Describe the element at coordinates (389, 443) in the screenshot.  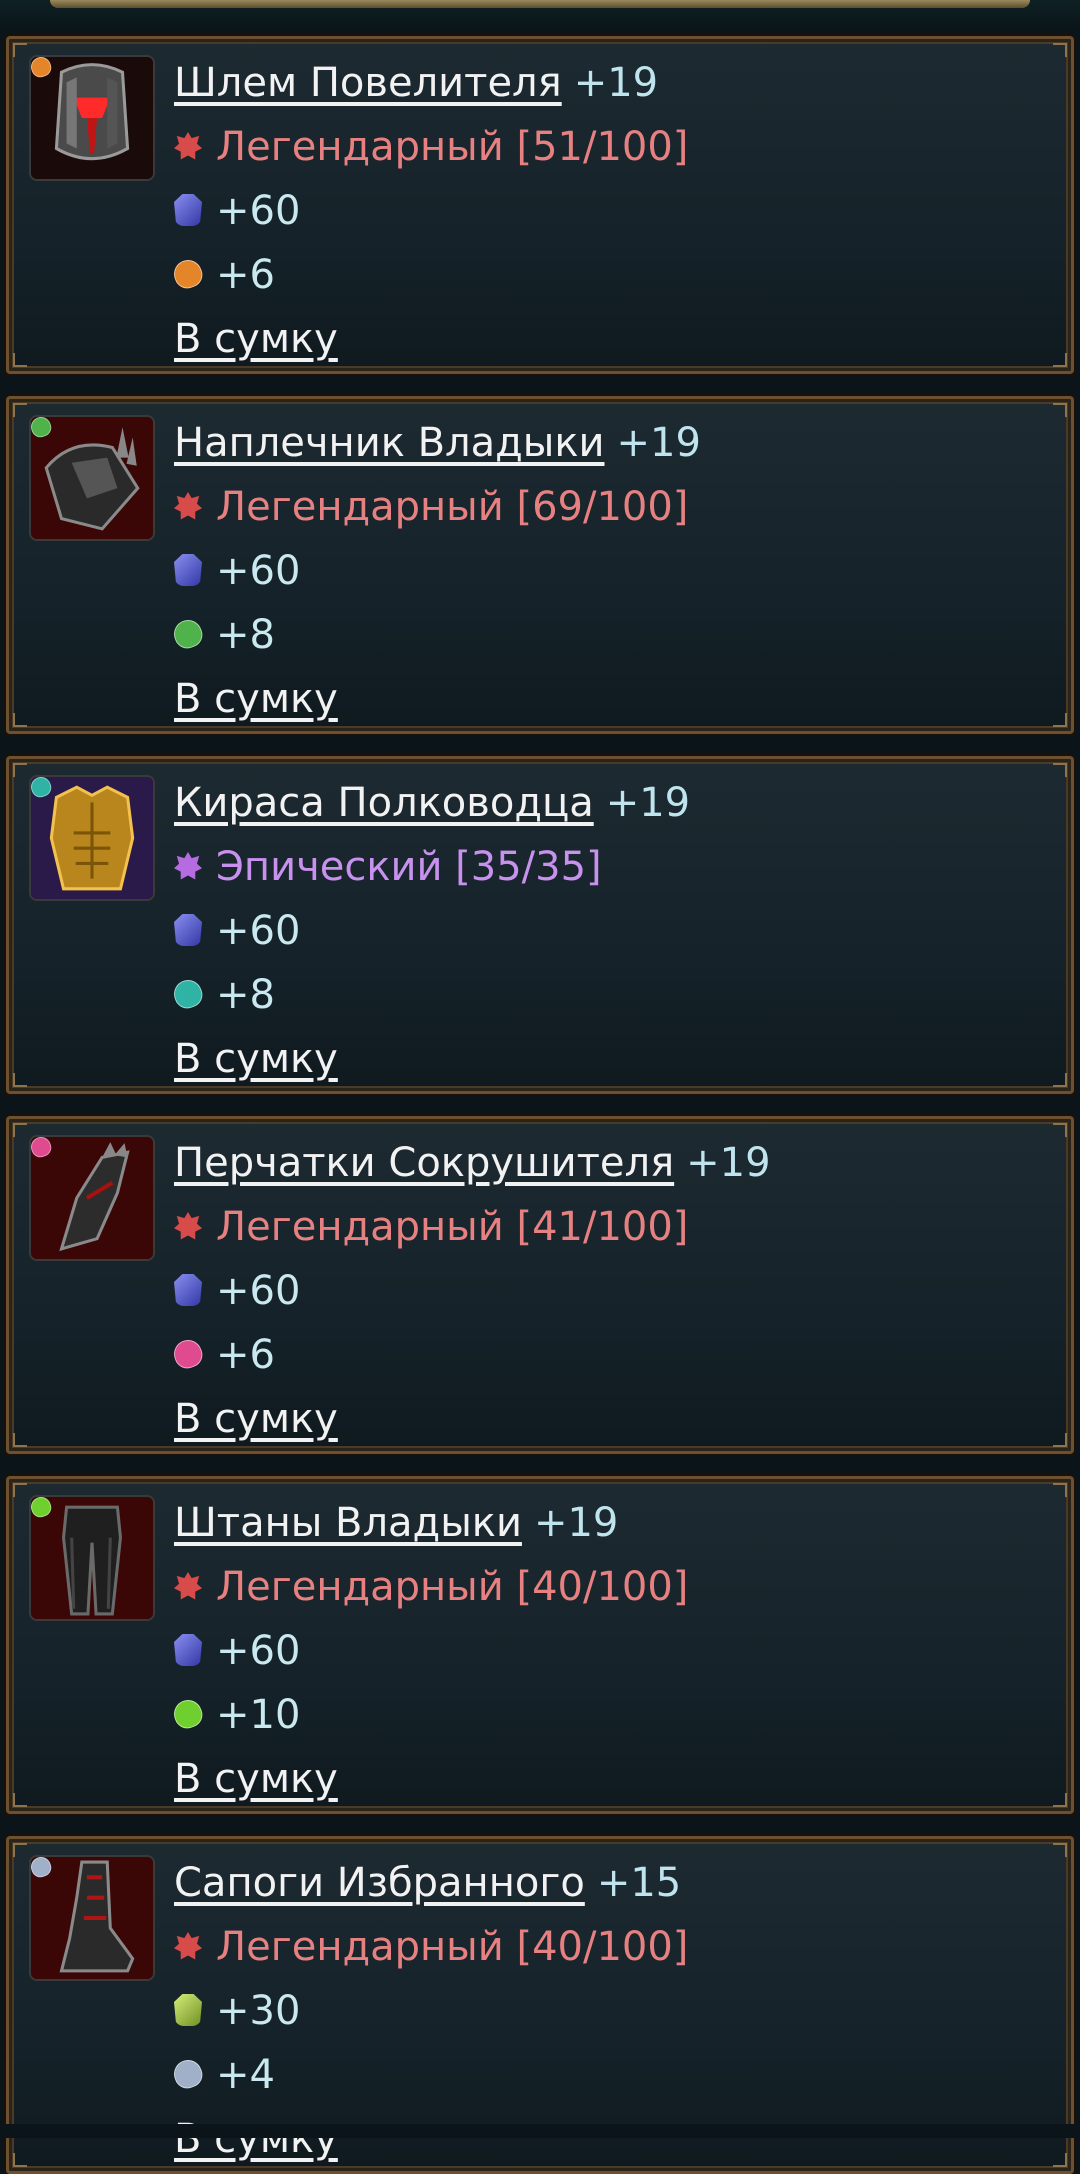
I see `item-name: Наплечник Владыки` at that location.